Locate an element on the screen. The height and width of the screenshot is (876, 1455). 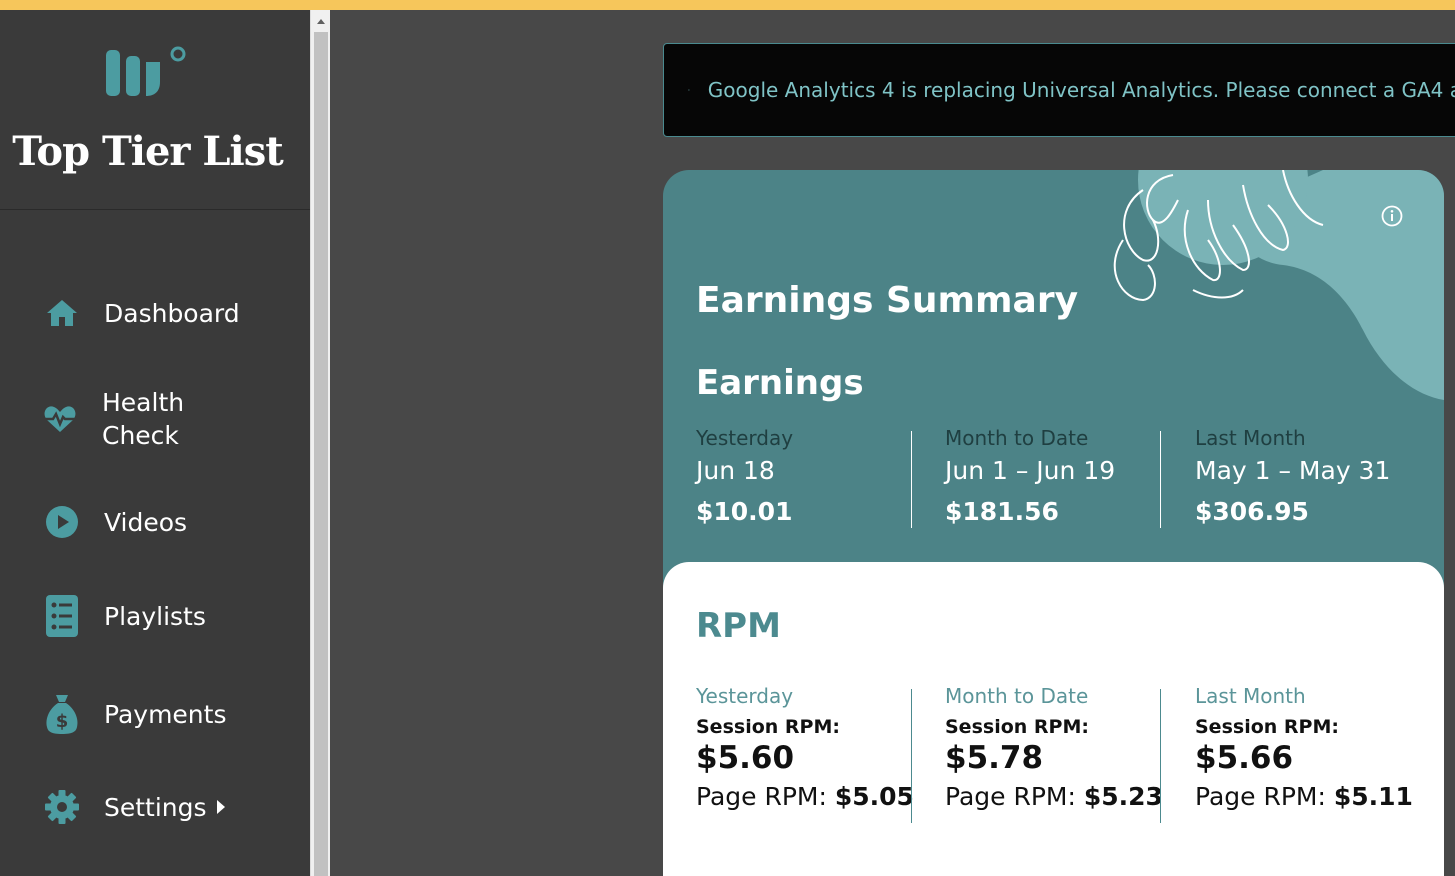
period-date: Jun 1 – Jun 19 is located at coordinates (1030, 470).